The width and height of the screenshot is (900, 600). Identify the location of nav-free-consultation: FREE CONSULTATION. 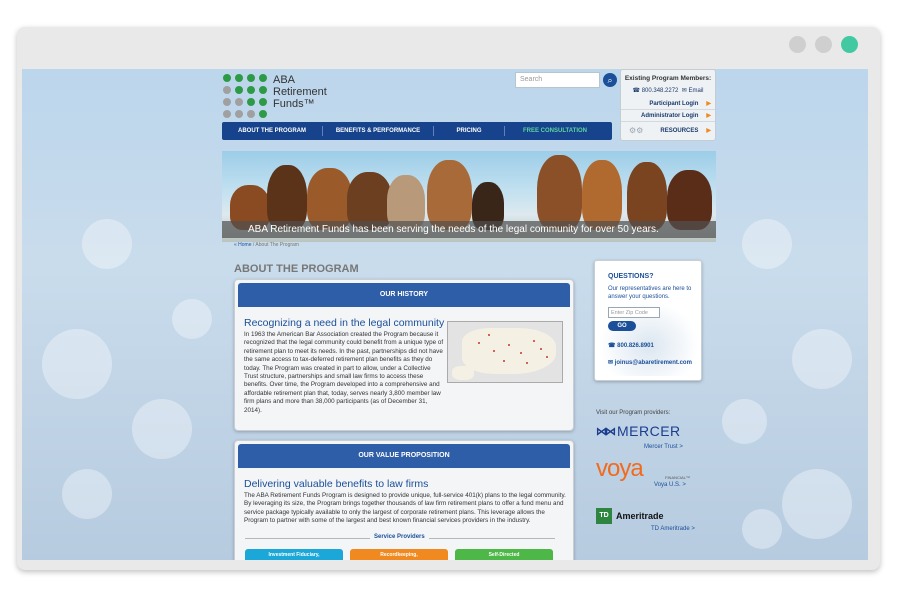
(555, 131).